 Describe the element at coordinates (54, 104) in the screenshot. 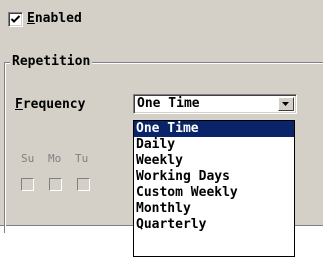

I see `frequency-label-rest: requency` at that location.